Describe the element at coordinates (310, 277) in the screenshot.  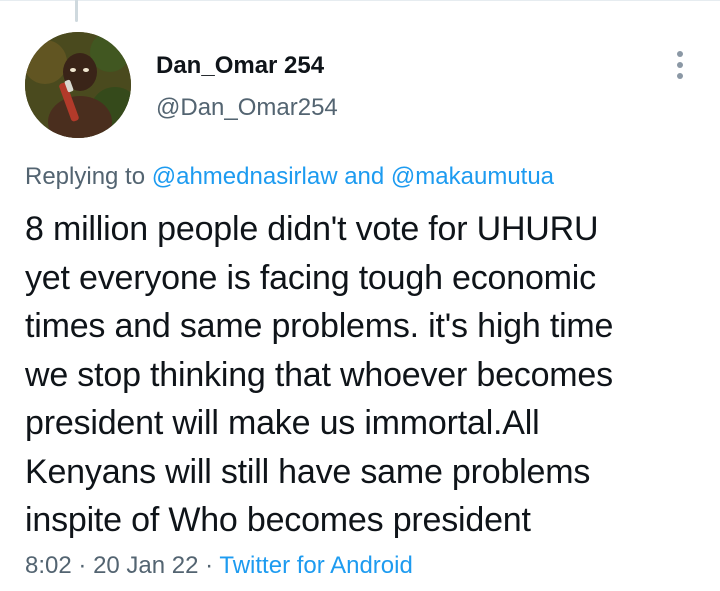
I see `tweet-text-line: yet everyone is facing tough economic` at that location.